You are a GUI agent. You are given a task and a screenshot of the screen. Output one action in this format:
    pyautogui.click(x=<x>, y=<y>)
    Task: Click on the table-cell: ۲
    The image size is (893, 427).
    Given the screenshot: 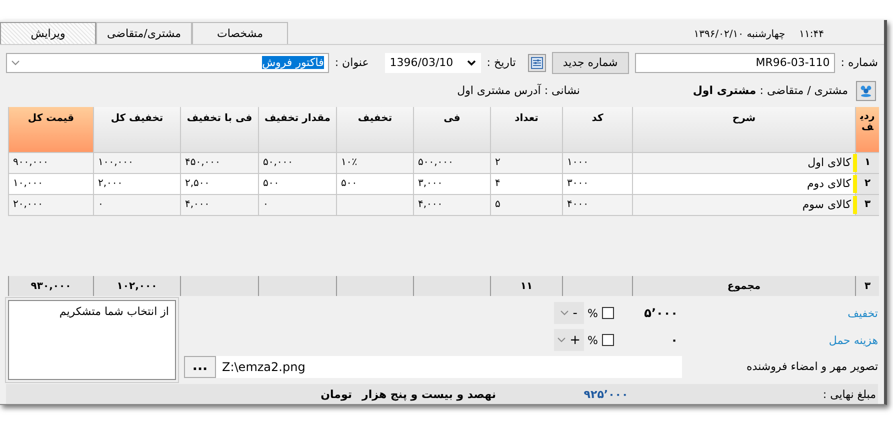 What is the action you would take?
    pyautogui.click(x=526, y=163)
    